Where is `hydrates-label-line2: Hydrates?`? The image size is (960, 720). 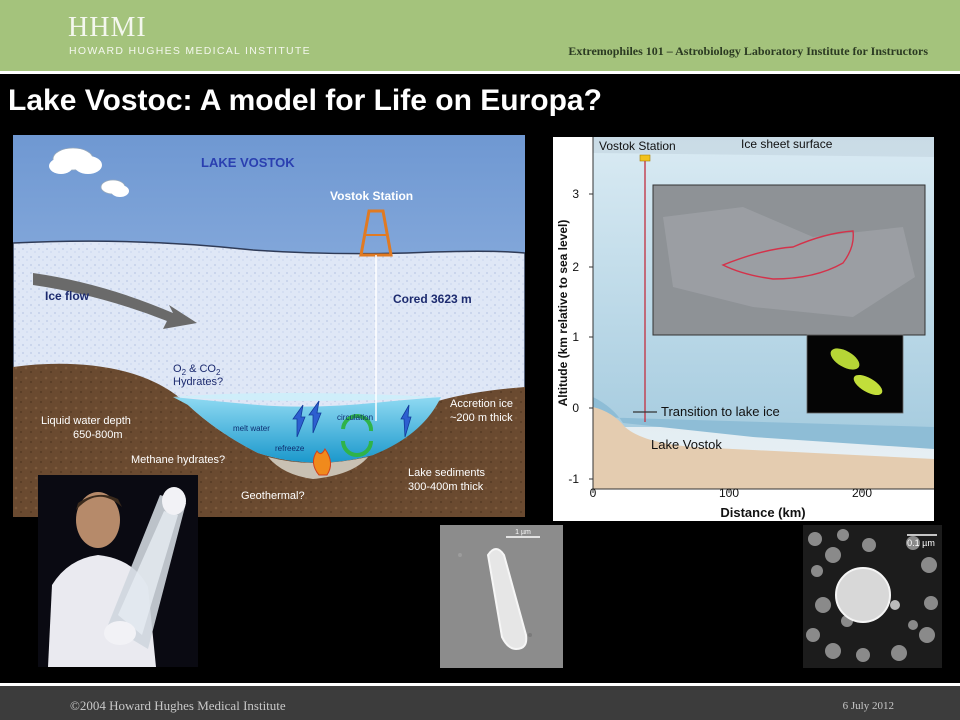 hydrates-label-line2: Hydrates? is located at coordinates (198, 382).